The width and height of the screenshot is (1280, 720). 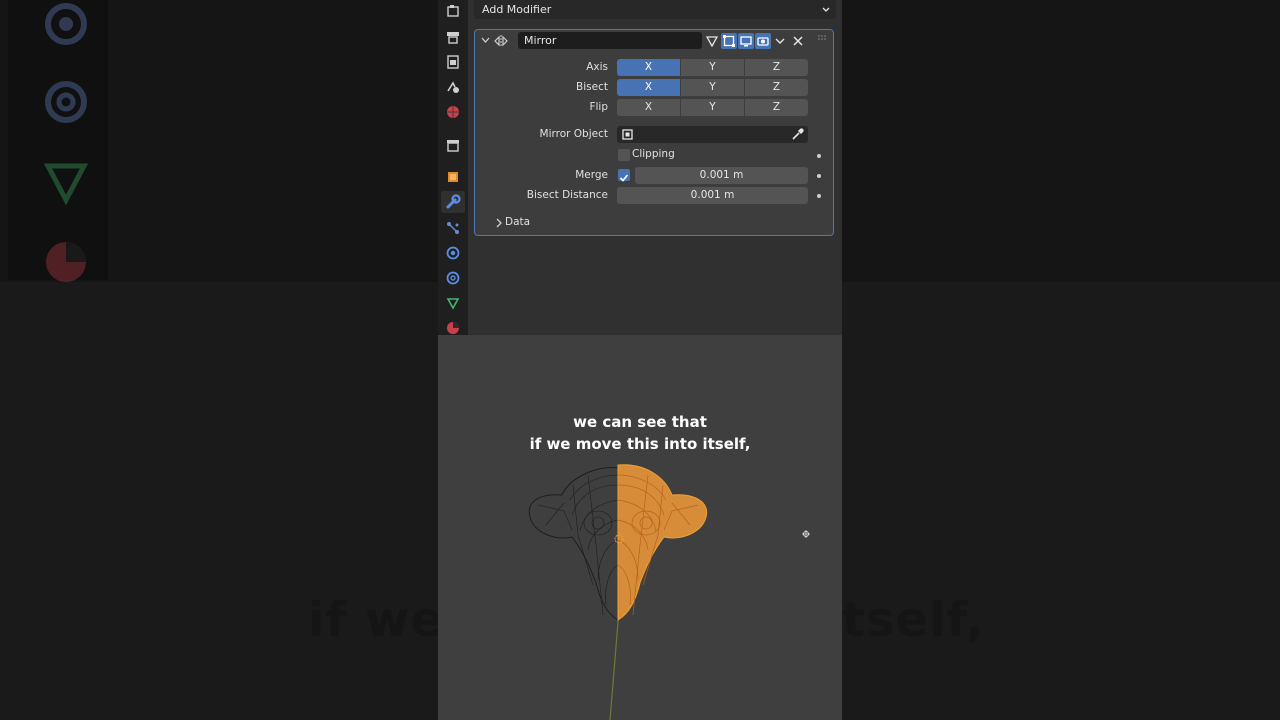 I want to click on axis-y-toggle: Y, so click(x=712, y=67).